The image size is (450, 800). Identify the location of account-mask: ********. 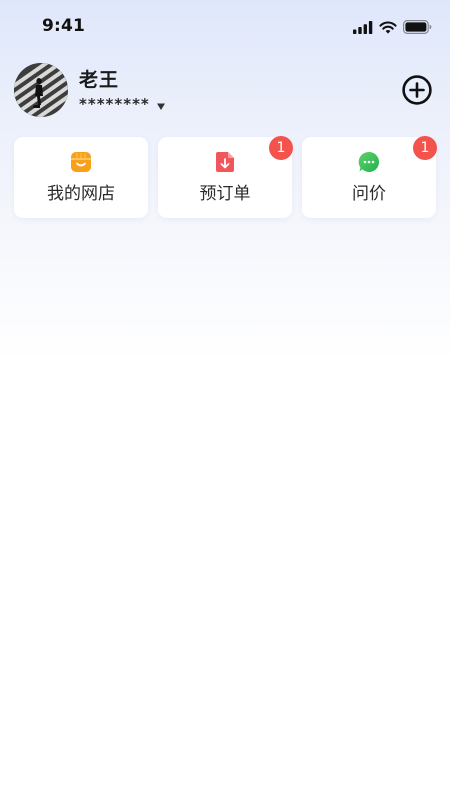
(114, 104).